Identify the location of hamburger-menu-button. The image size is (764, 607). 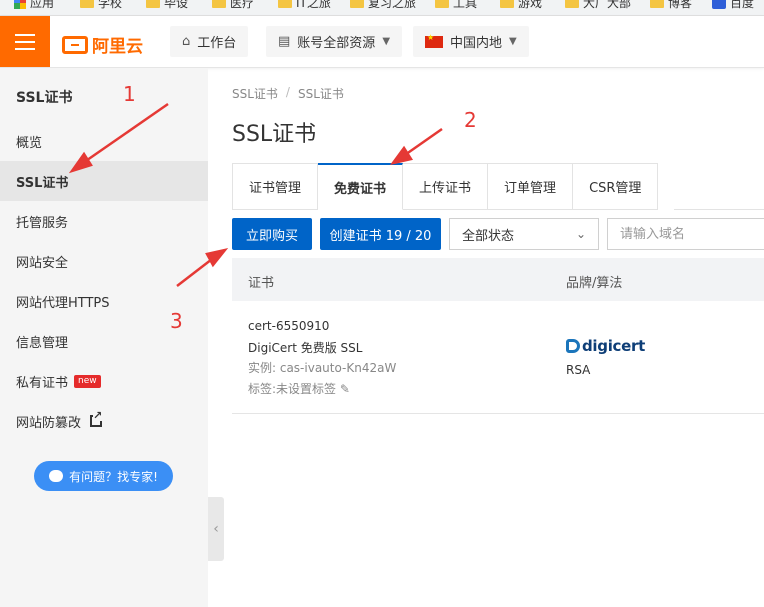
(25, 41).